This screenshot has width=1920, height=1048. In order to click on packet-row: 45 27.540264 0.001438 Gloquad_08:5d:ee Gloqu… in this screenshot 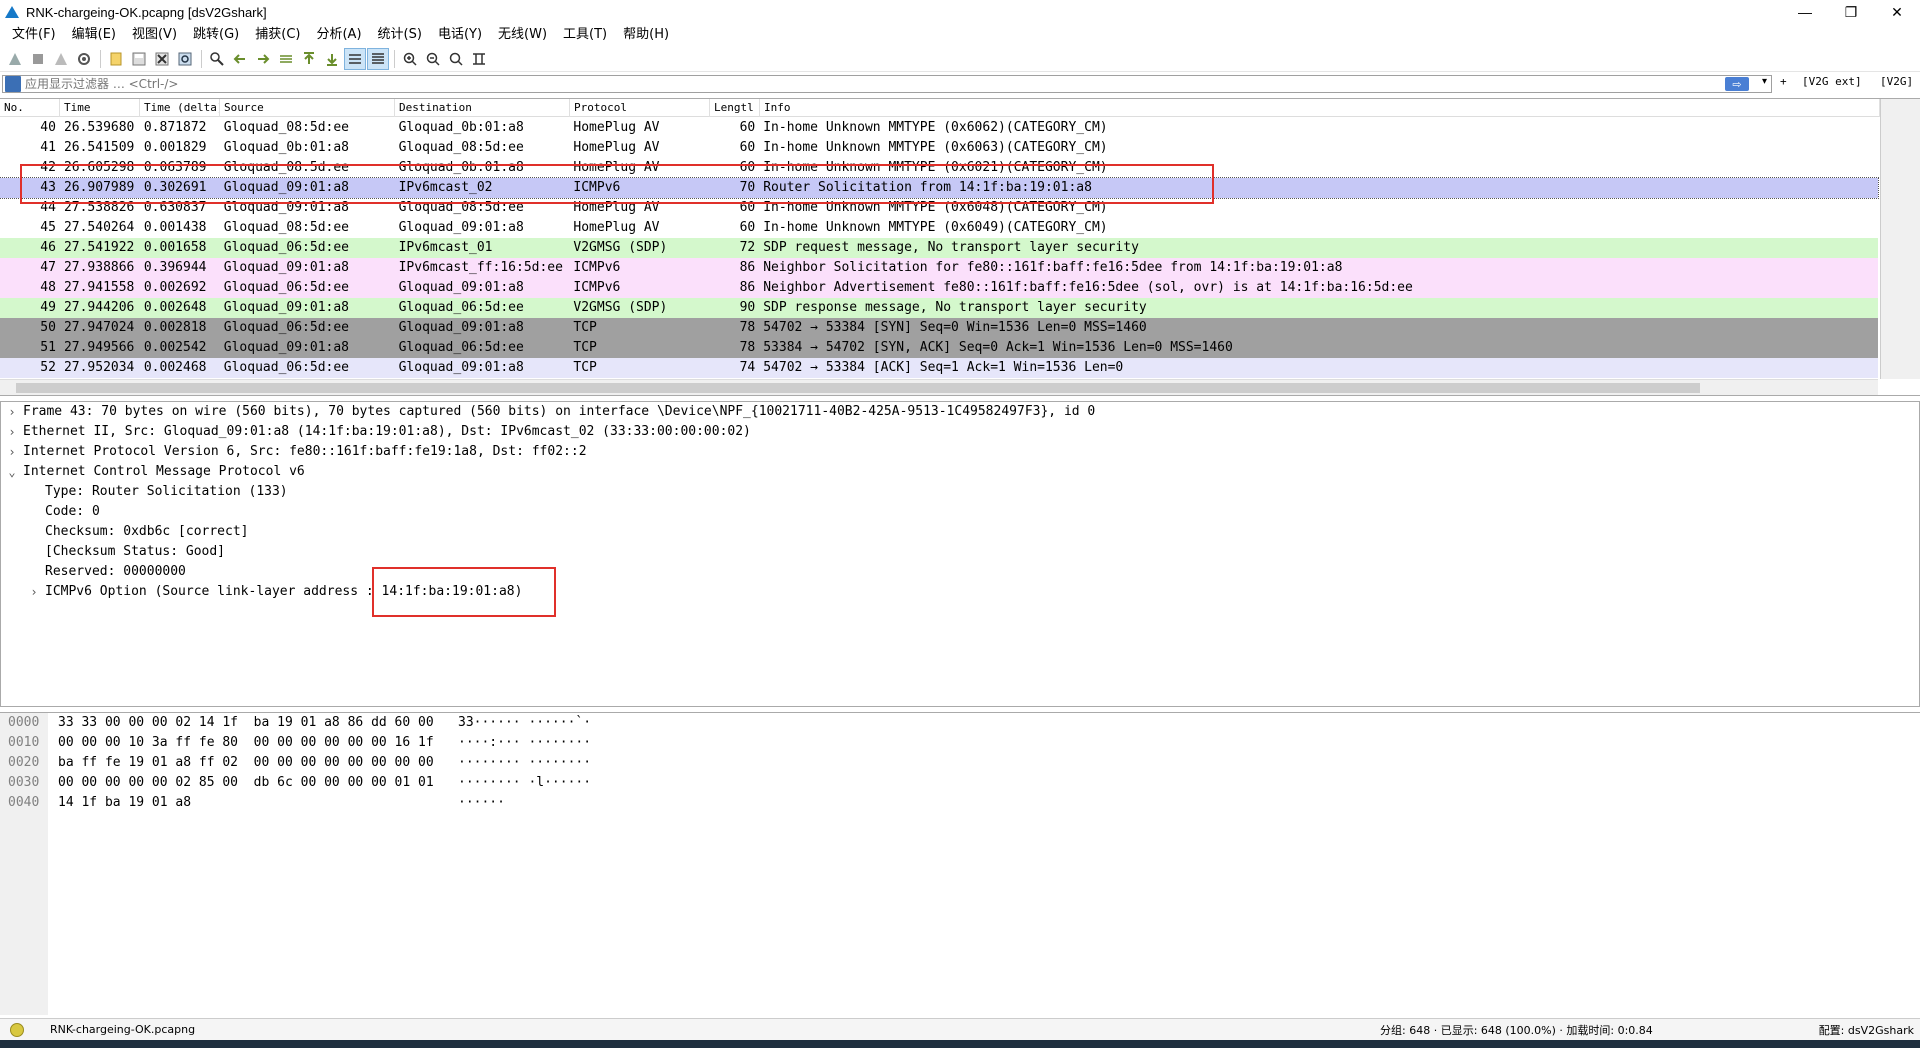, I will do `click(939, 228)`.